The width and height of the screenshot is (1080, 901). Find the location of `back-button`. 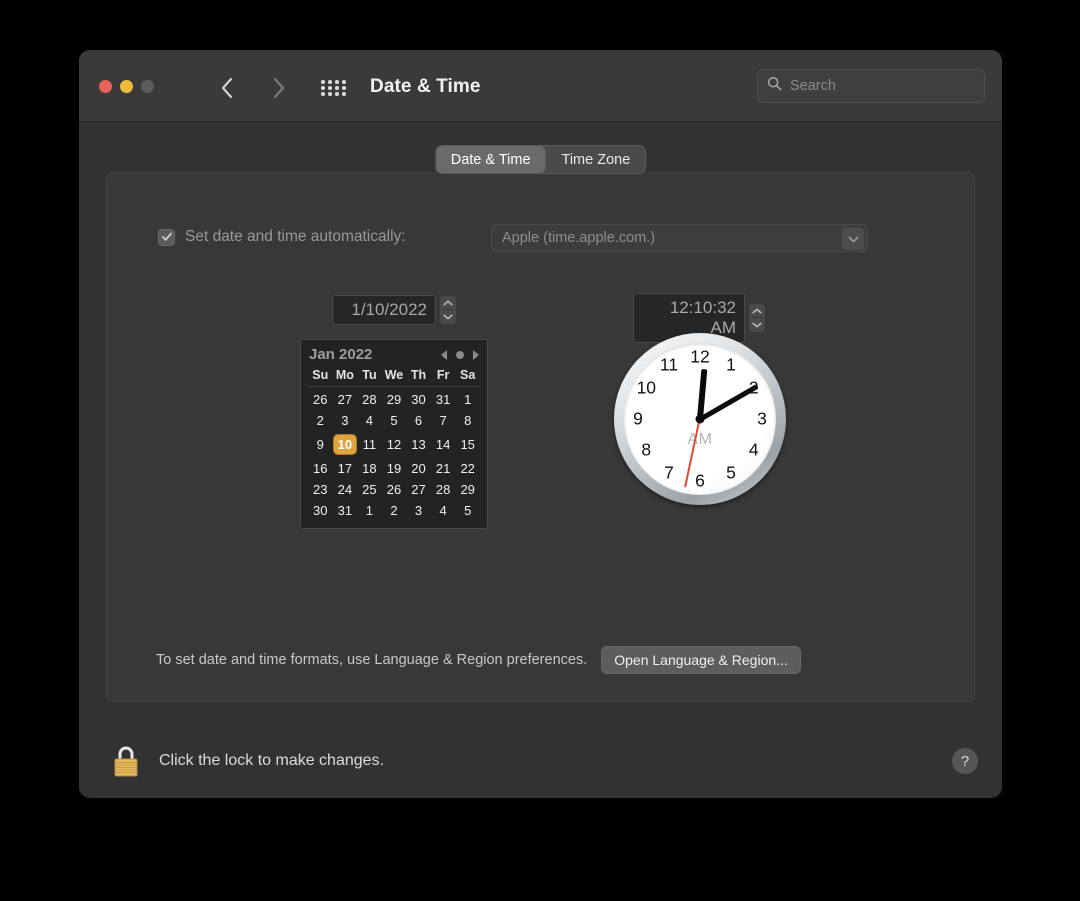

back-button is located at coordinates (227, 88).